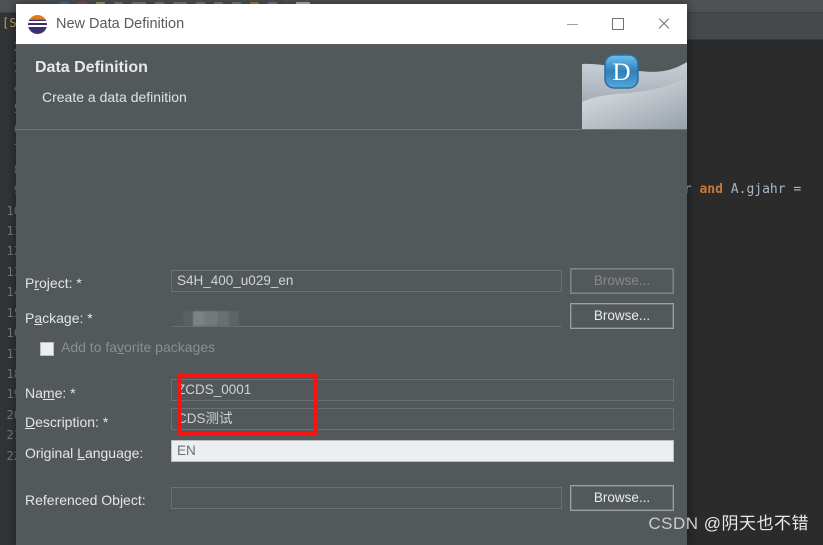 Image resolution: width=823 pixels, height=545 pixels. What do you see at coordinates (755, 26) in the screenshot?
I see `editor-tab-strip` at bounding box center [755, 26].